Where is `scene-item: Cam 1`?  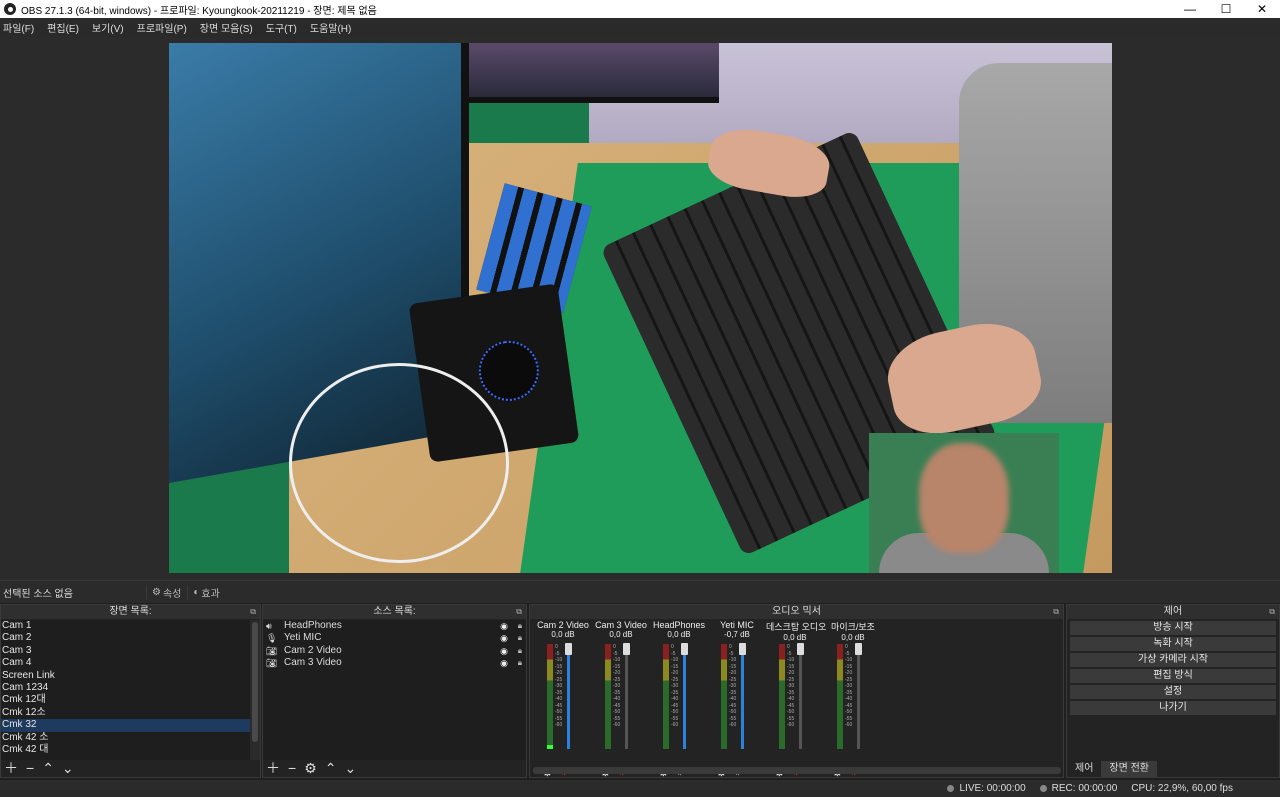 scene-item: Cam 1 is located at coordinates (125, 626).